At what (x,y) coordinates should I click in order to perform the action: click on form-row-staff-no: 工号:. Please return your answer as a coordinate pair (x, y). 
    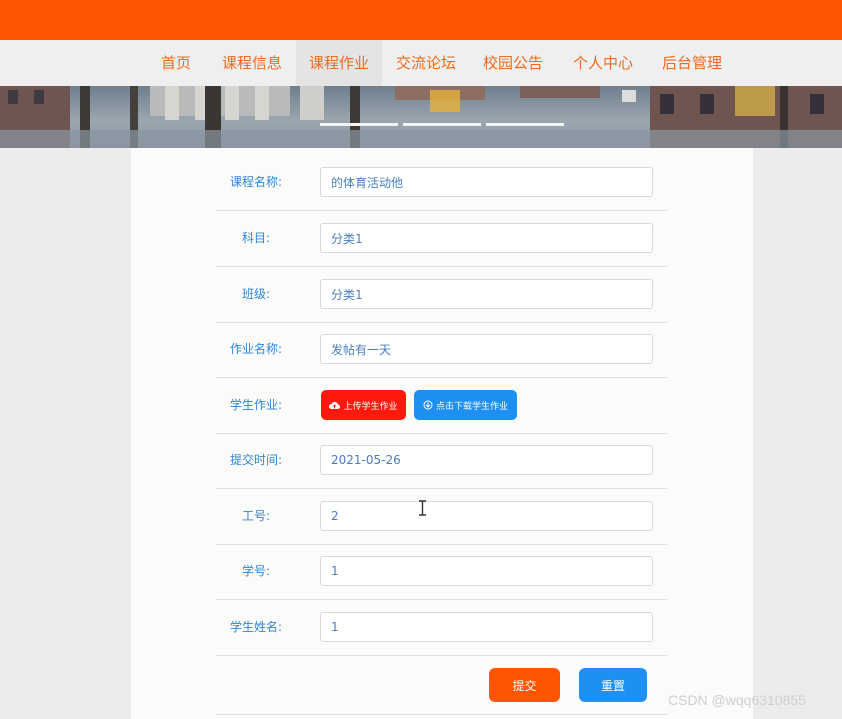
    Looking at the image, I should click on (441, 517).